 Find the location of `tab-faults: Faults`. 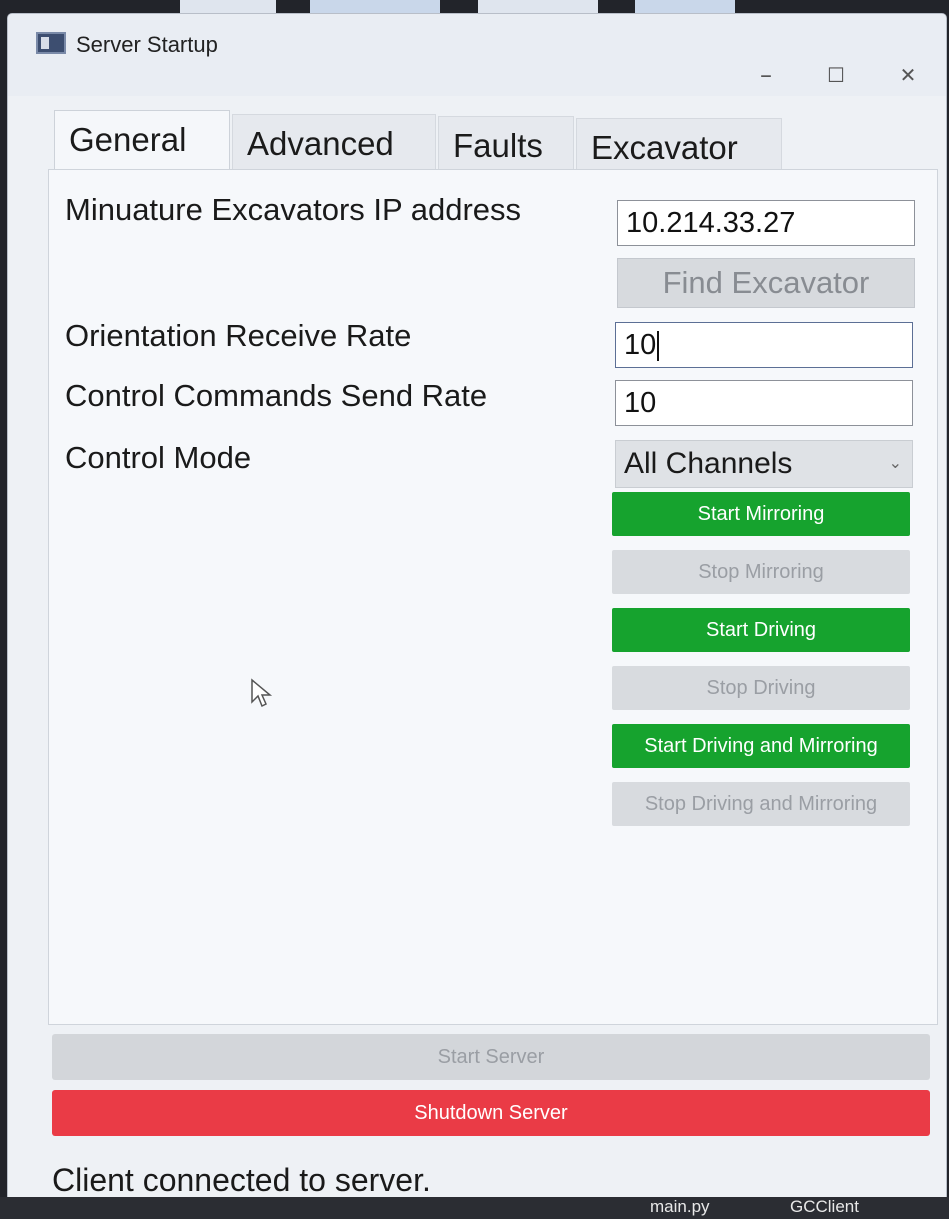

tab-faults: Faults is located at coordinates (506, 145).